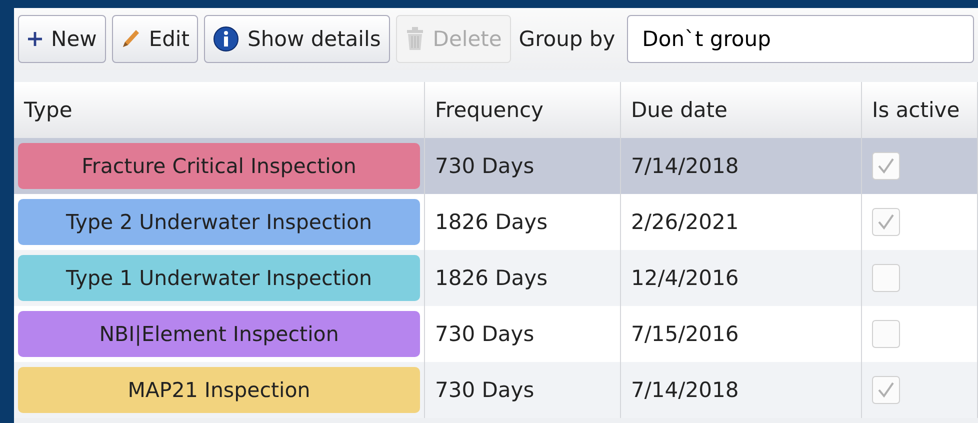 This screenshot has width=978, height=423. What do you see at coordinates (219, 110) in the screenshot?
I see `column-header: Type` at bounding box center [219, 110].